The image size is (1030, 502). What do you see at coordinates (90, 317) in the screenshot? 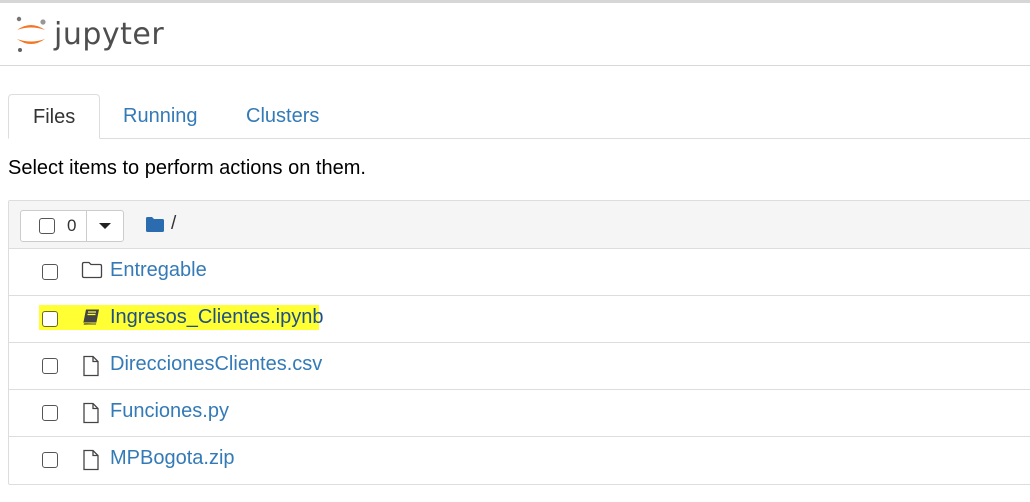
I see `notebook-icon` at bounding box center [90, 317].